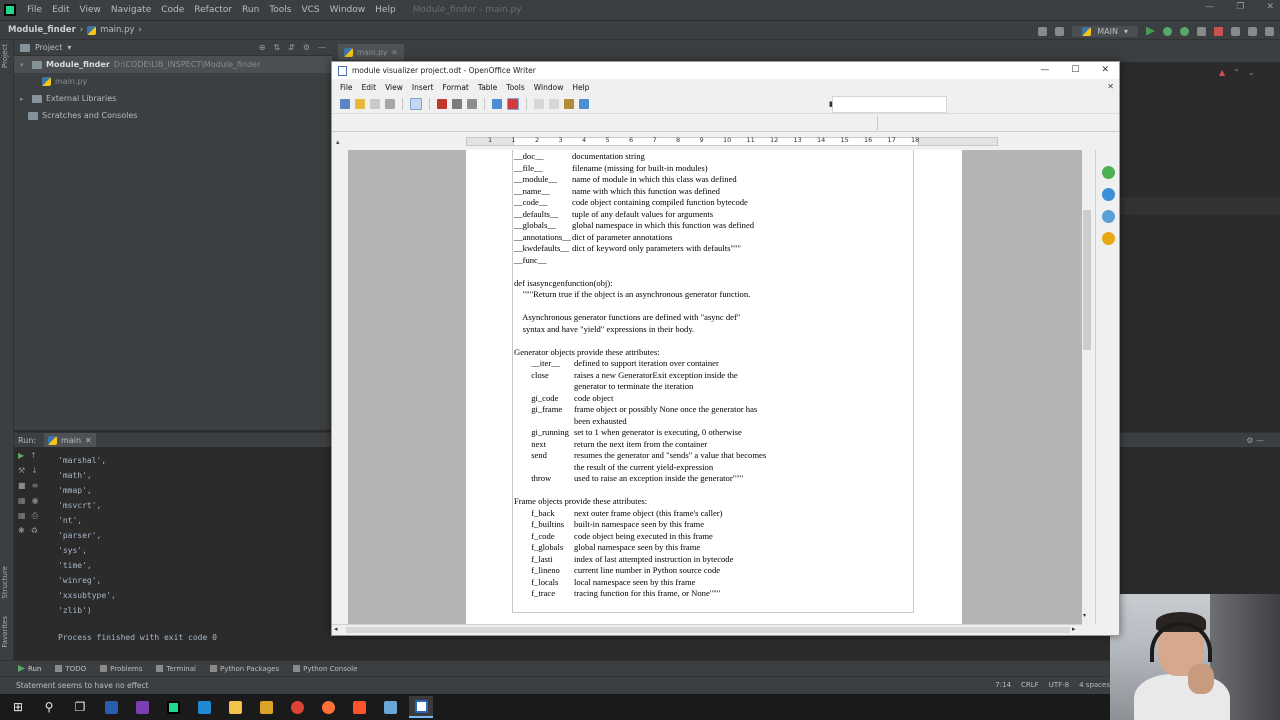 This screenshot has height=720, width=1280. What do you see at coordinates (173, 98) in the screenshot?
I see `tree-item-external-libraries: ▸ External Libraries` at bounding box center [173, 98].